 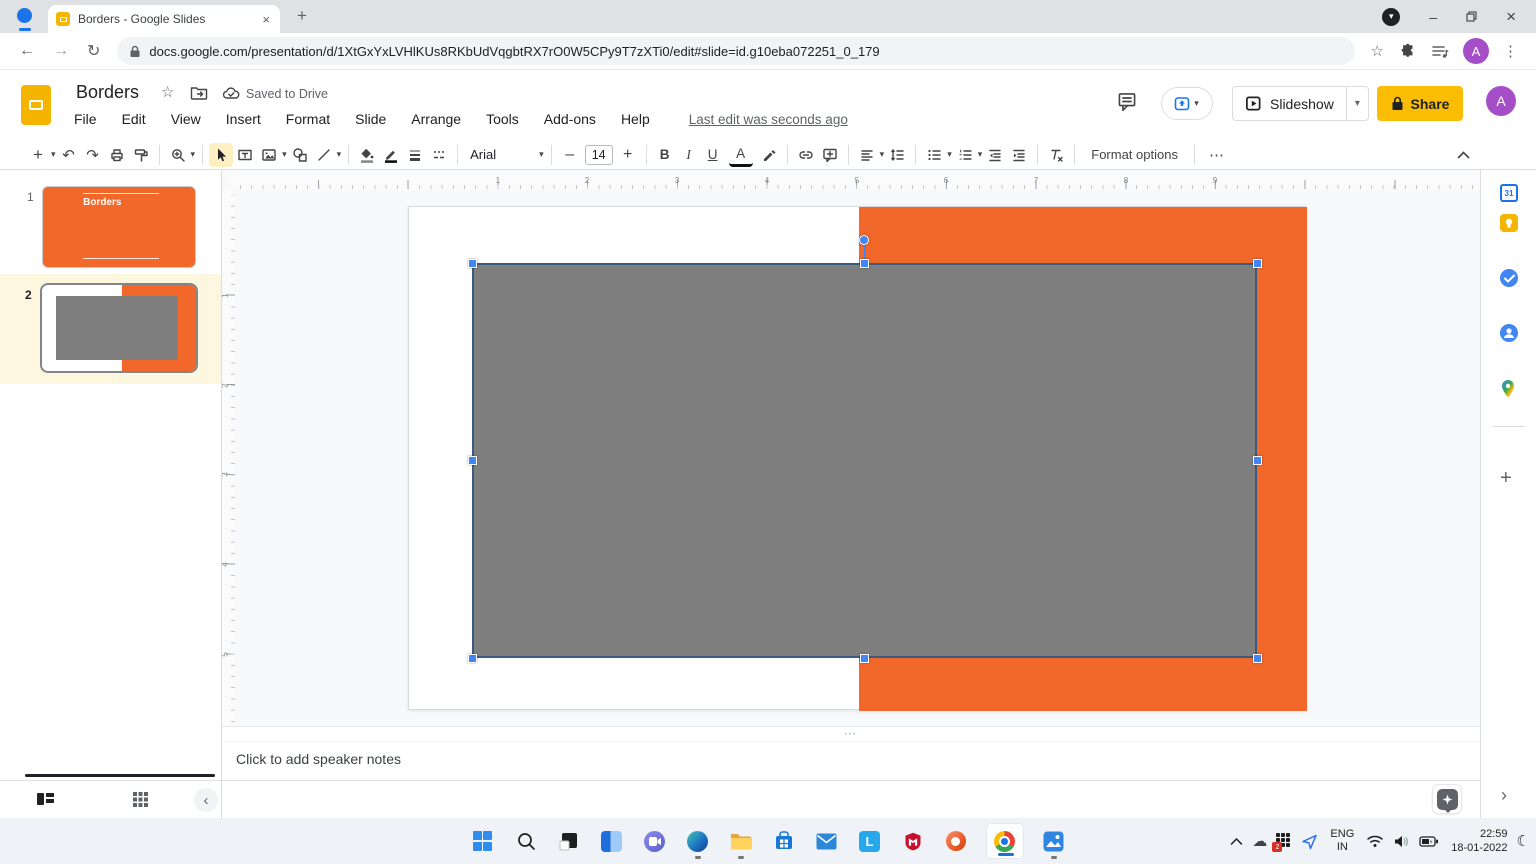 What do you see at coordinates (107, 92) in the screenshot?
I see `document-title: Borders` at bounding box center [107, 92].